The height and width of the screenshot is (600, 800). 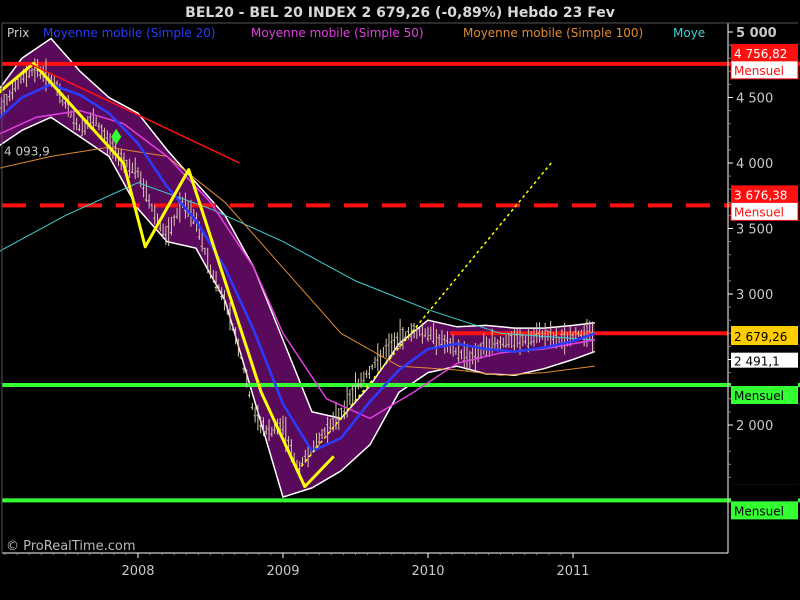 What do you see at coordinates (427, 571) in the screenshot?
I see `x-tick-label: 2010` at bounding box center [427, 571].